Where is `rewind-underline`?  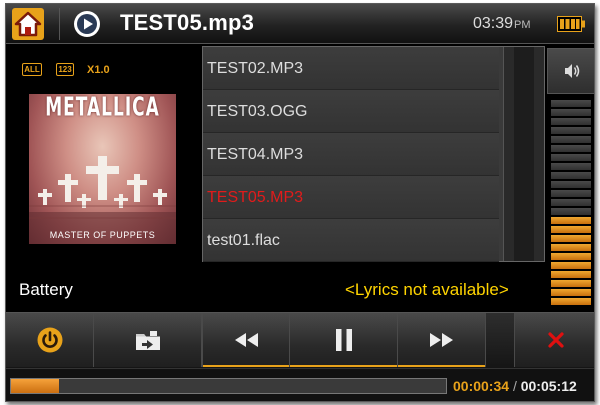
rewind-underline is located at coordinates (246, 366).